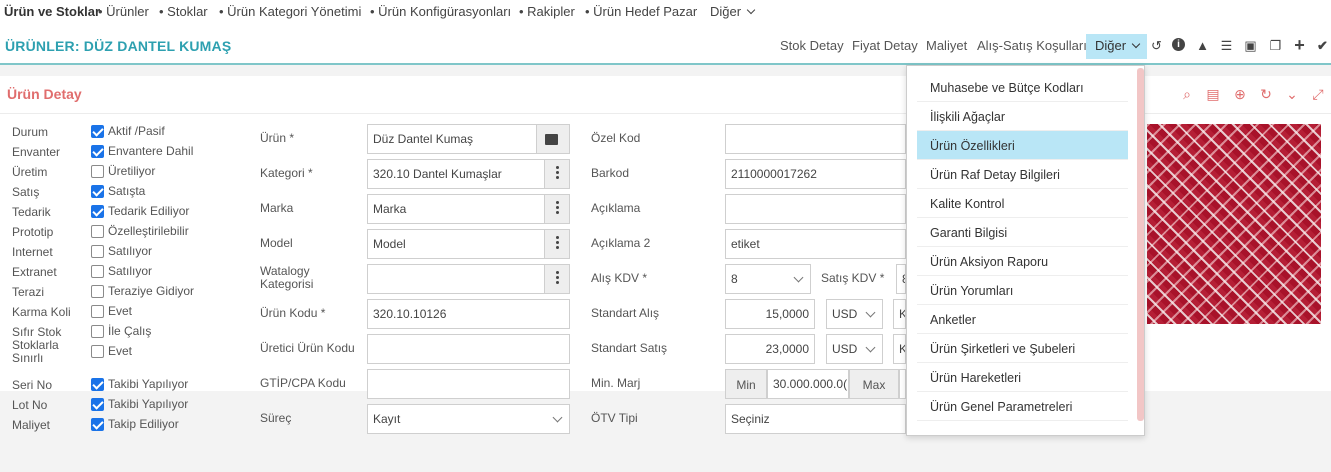  Describe the element at coordinates (946, 45) in the screenshot. I see `link-maliyet: Maliyet` at that location.